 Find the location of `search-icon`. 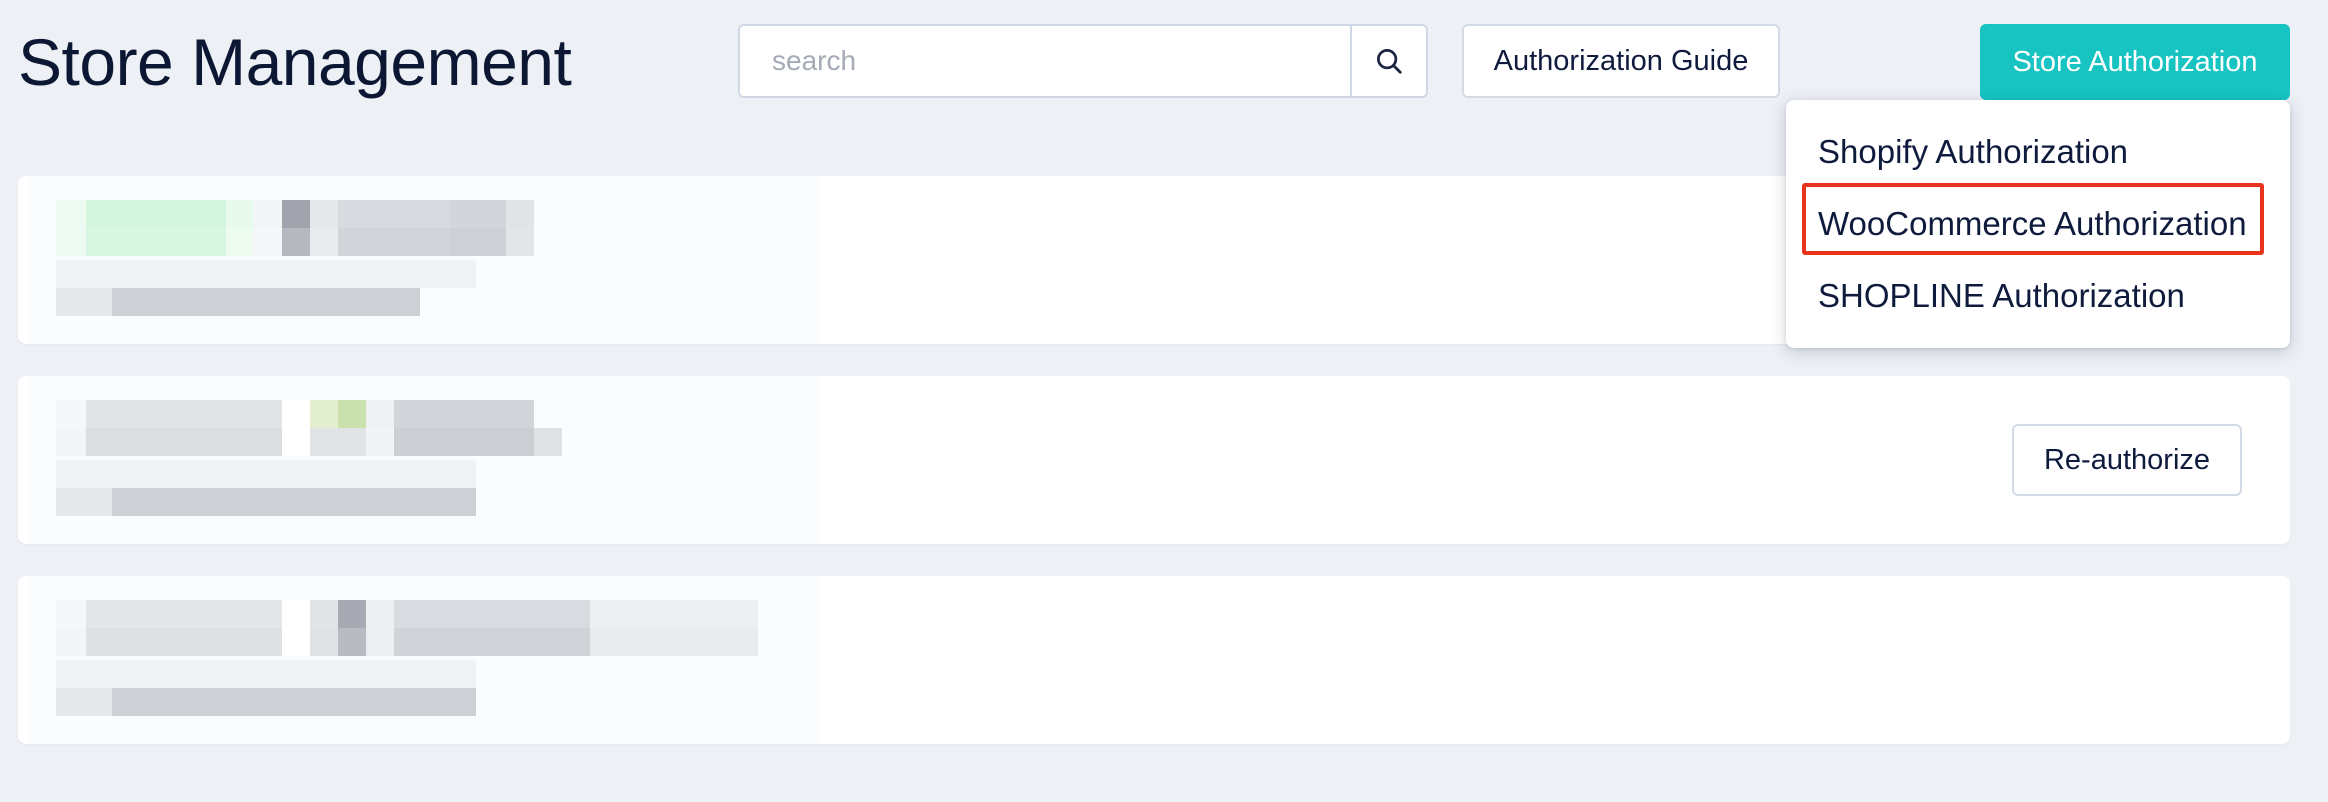

search-icon is located at coordinates (1389, 61).